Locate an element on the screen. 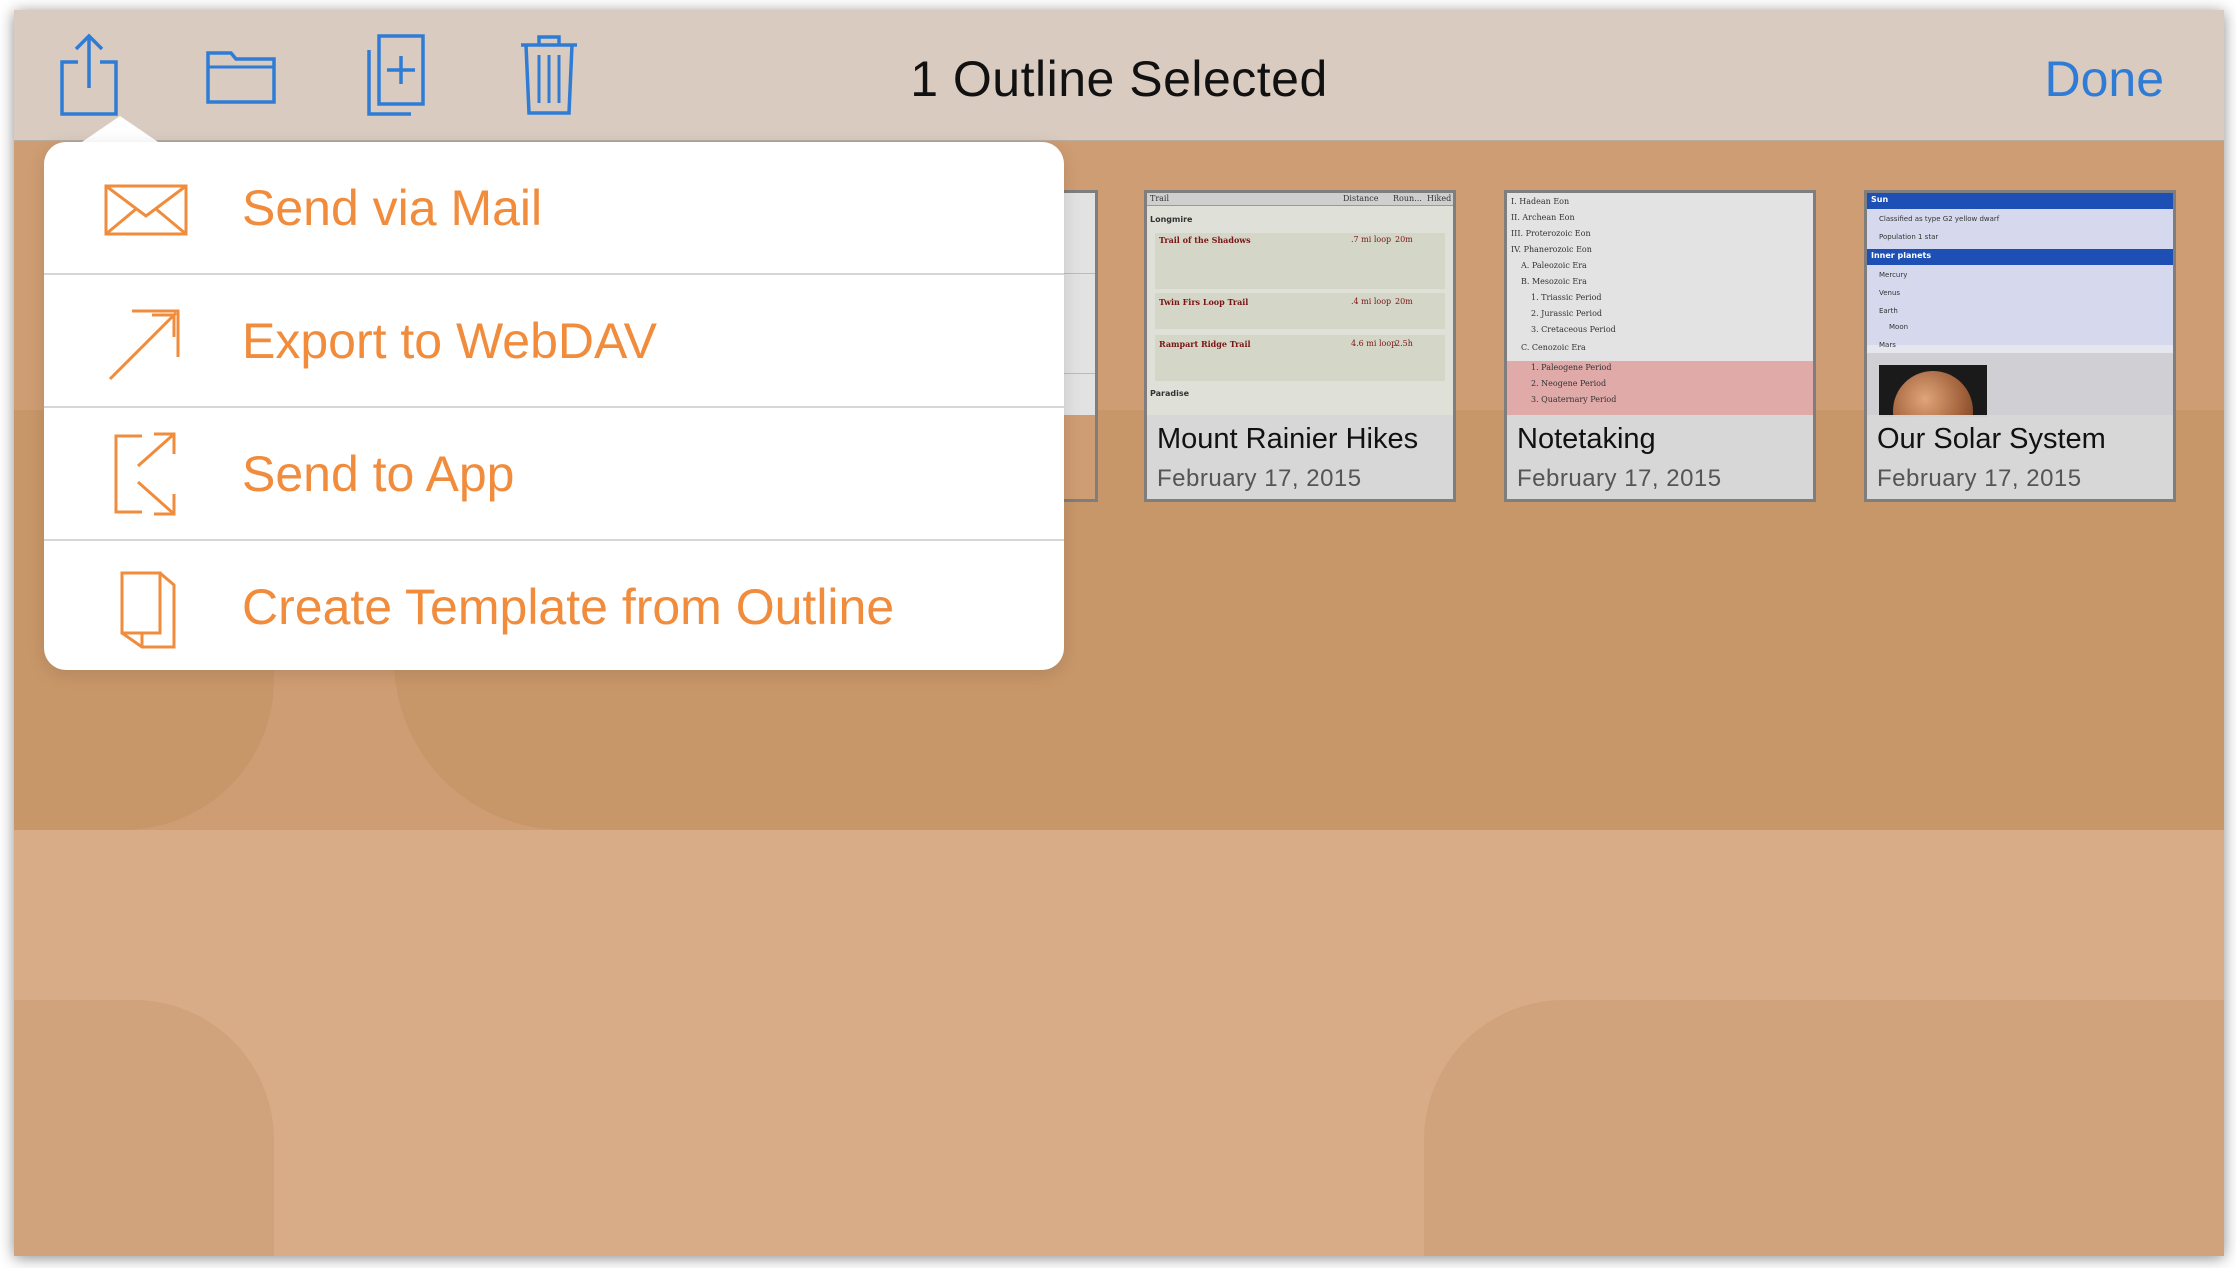  send-to-app-label: Send to App is located at coordinates (378, 474).